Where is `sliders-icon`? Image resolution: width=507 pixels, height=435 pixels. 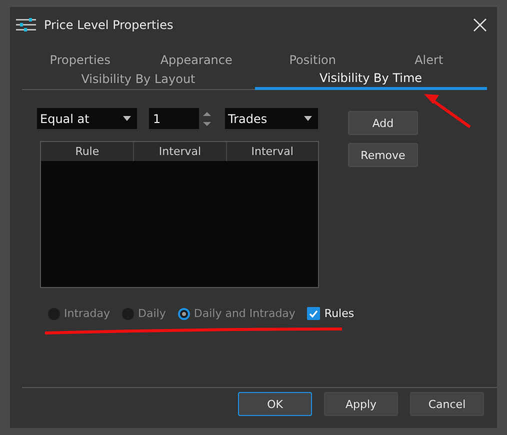 sliders-icon is located at coordinates (26, 25).